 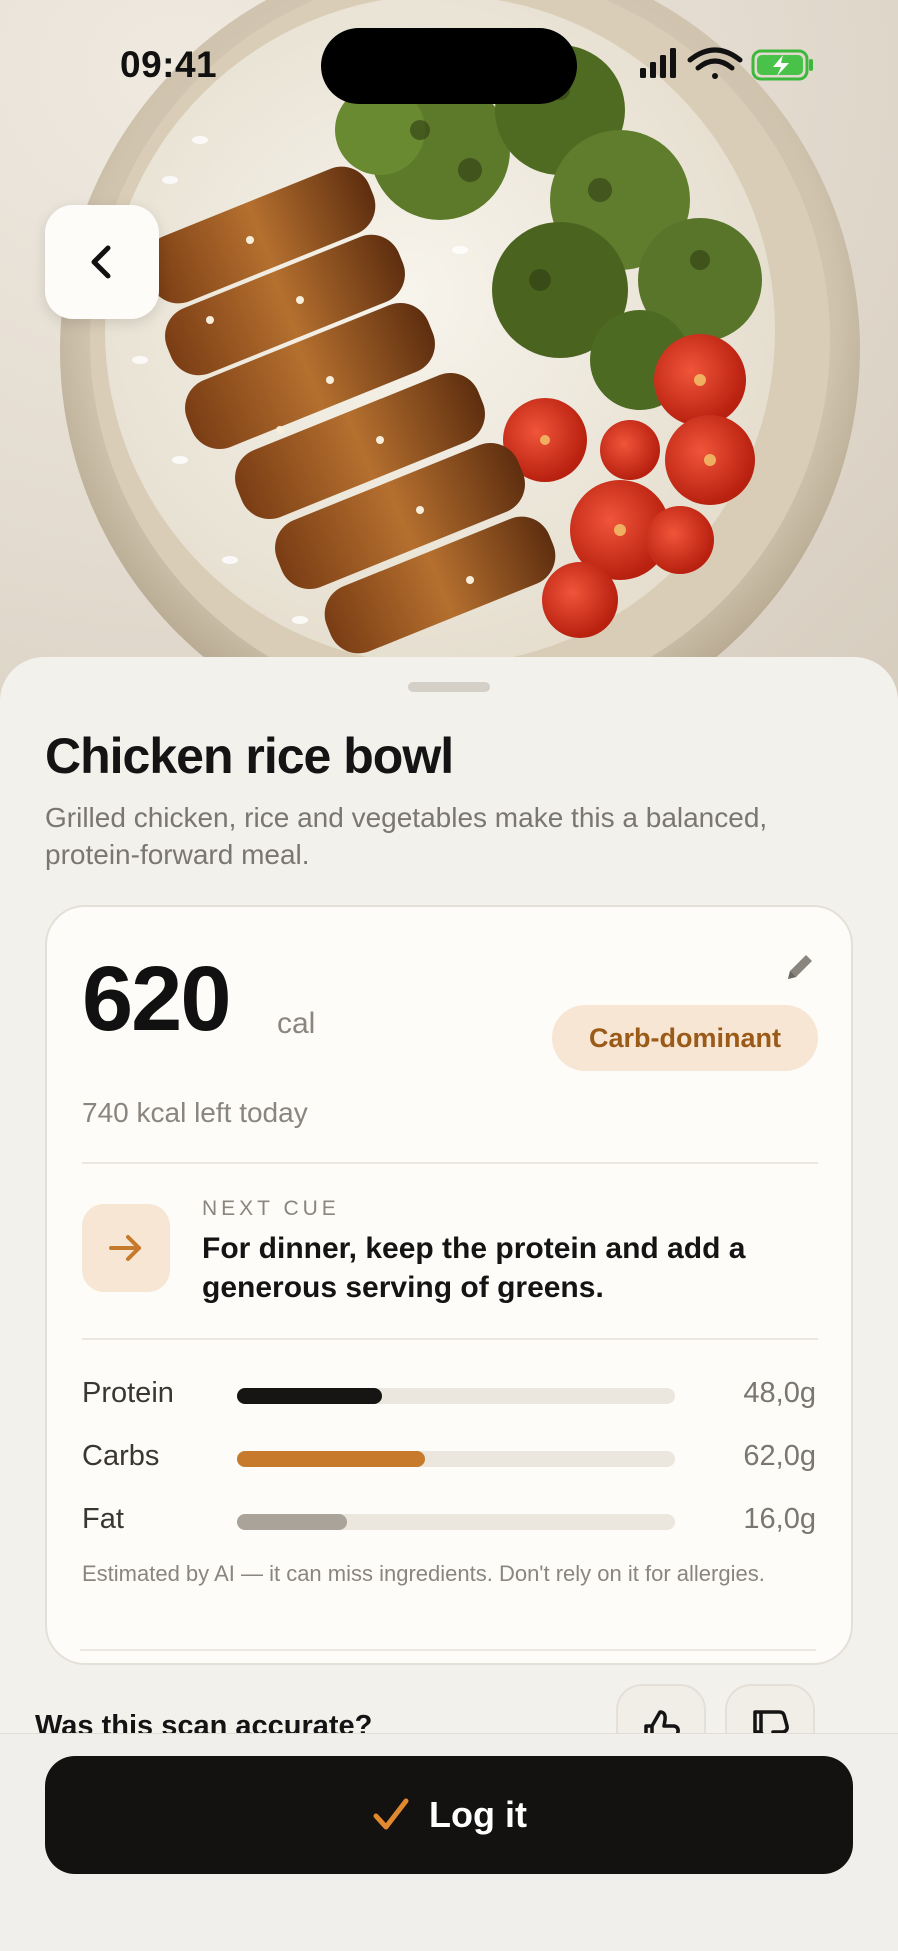 What do you see at coordinates (685, 1038) in the screenshot?
I see `macro-balance-badge: Carb-dominant` at bounding box center [685, 1038].